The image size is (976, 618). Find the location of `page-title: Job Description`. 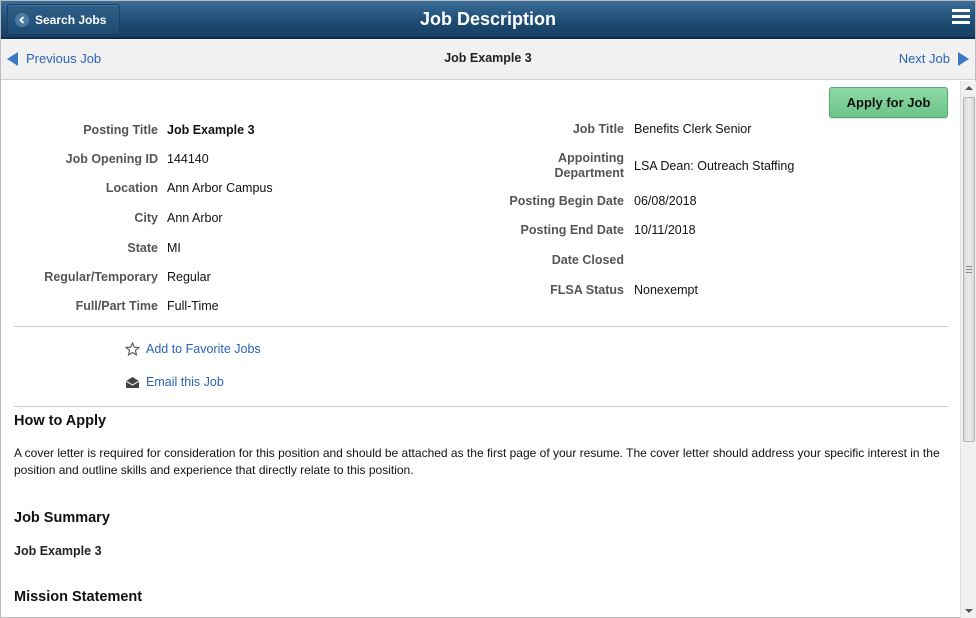

page-title: Job Description is located at coordinates (488, 19).